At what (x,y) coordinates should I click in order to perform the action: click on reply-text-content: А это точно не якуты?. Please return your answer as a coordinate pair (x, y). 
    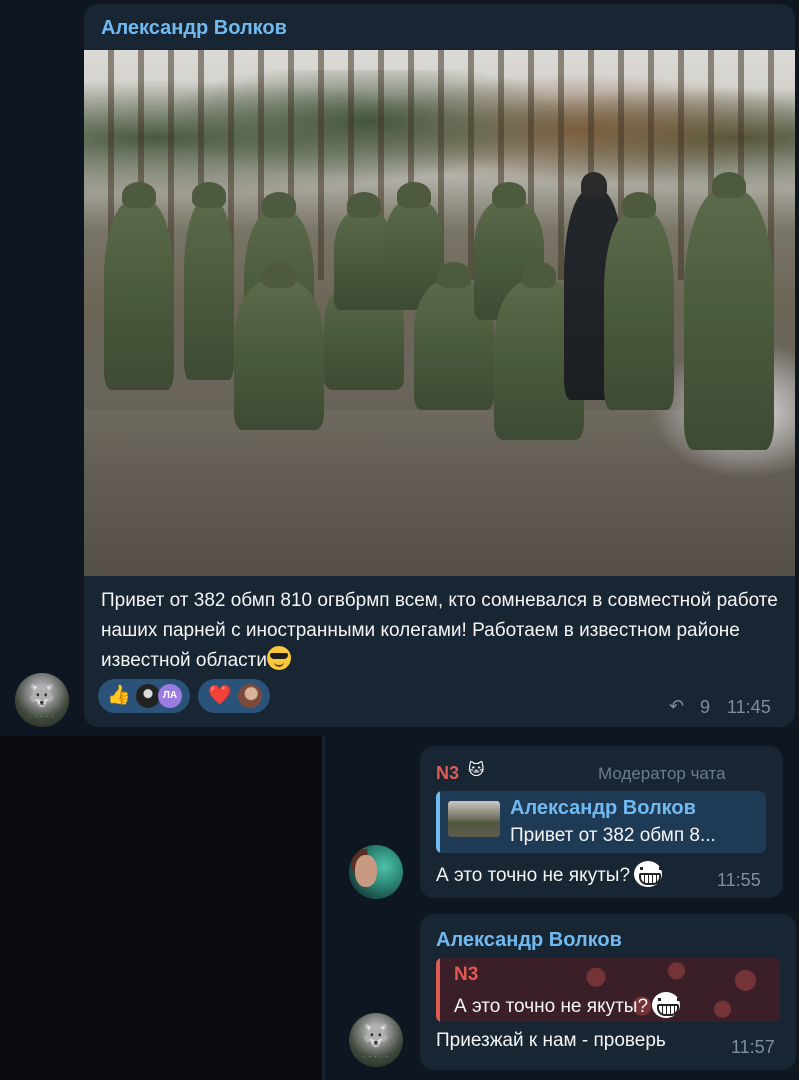
    Looking at the image, I should click on (551, 1006).